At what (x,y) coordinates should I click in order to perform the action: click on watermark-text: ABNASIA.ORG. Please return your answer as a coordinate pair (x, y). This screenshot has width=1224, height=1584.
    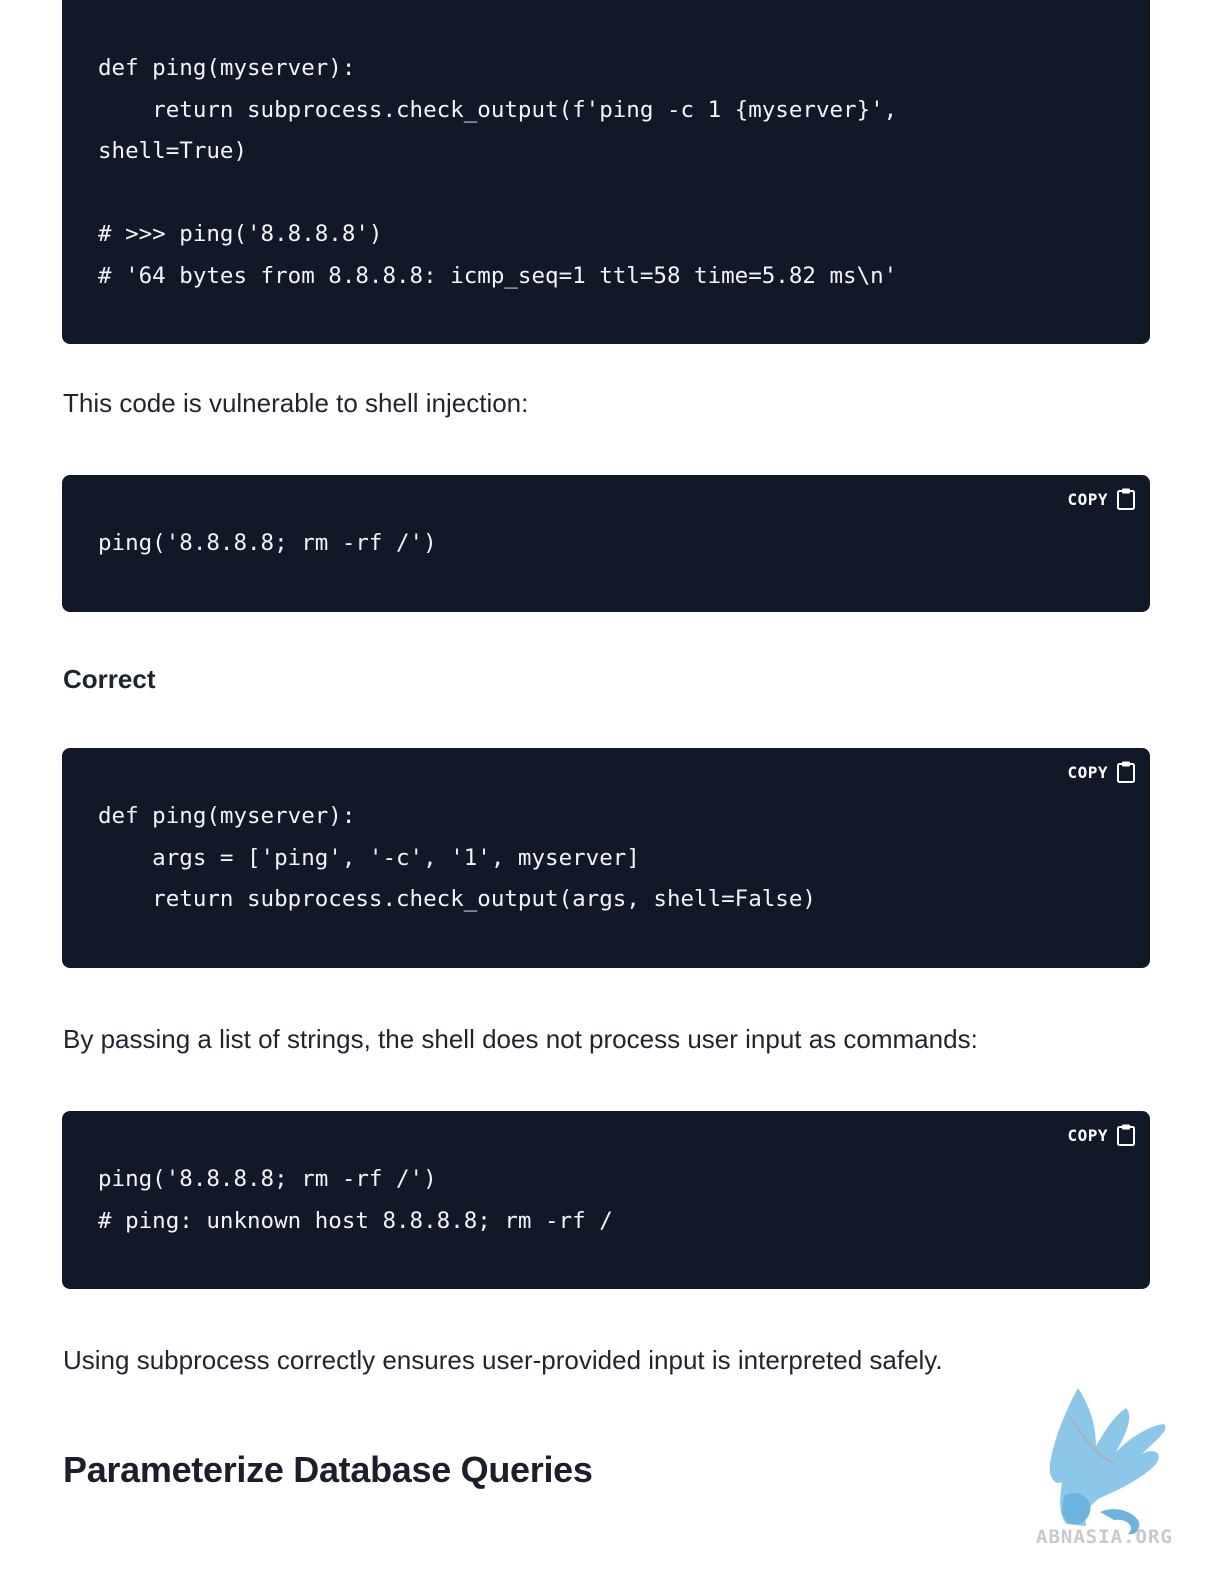
    Looking at the image, I should click on (1104, 1537).